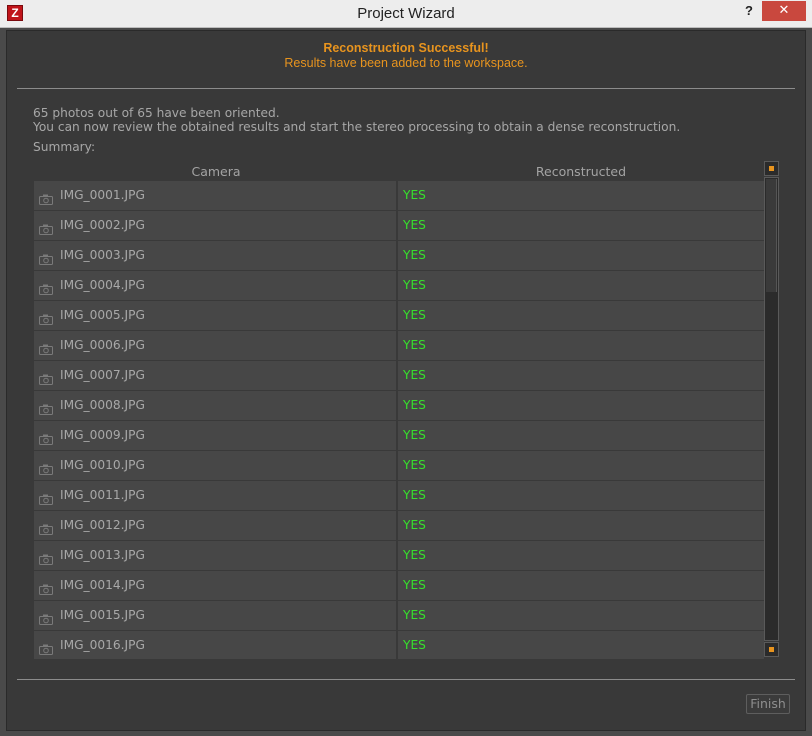  I want to click on table-row: IMG_0003.JPG YES, so click(399, 256).